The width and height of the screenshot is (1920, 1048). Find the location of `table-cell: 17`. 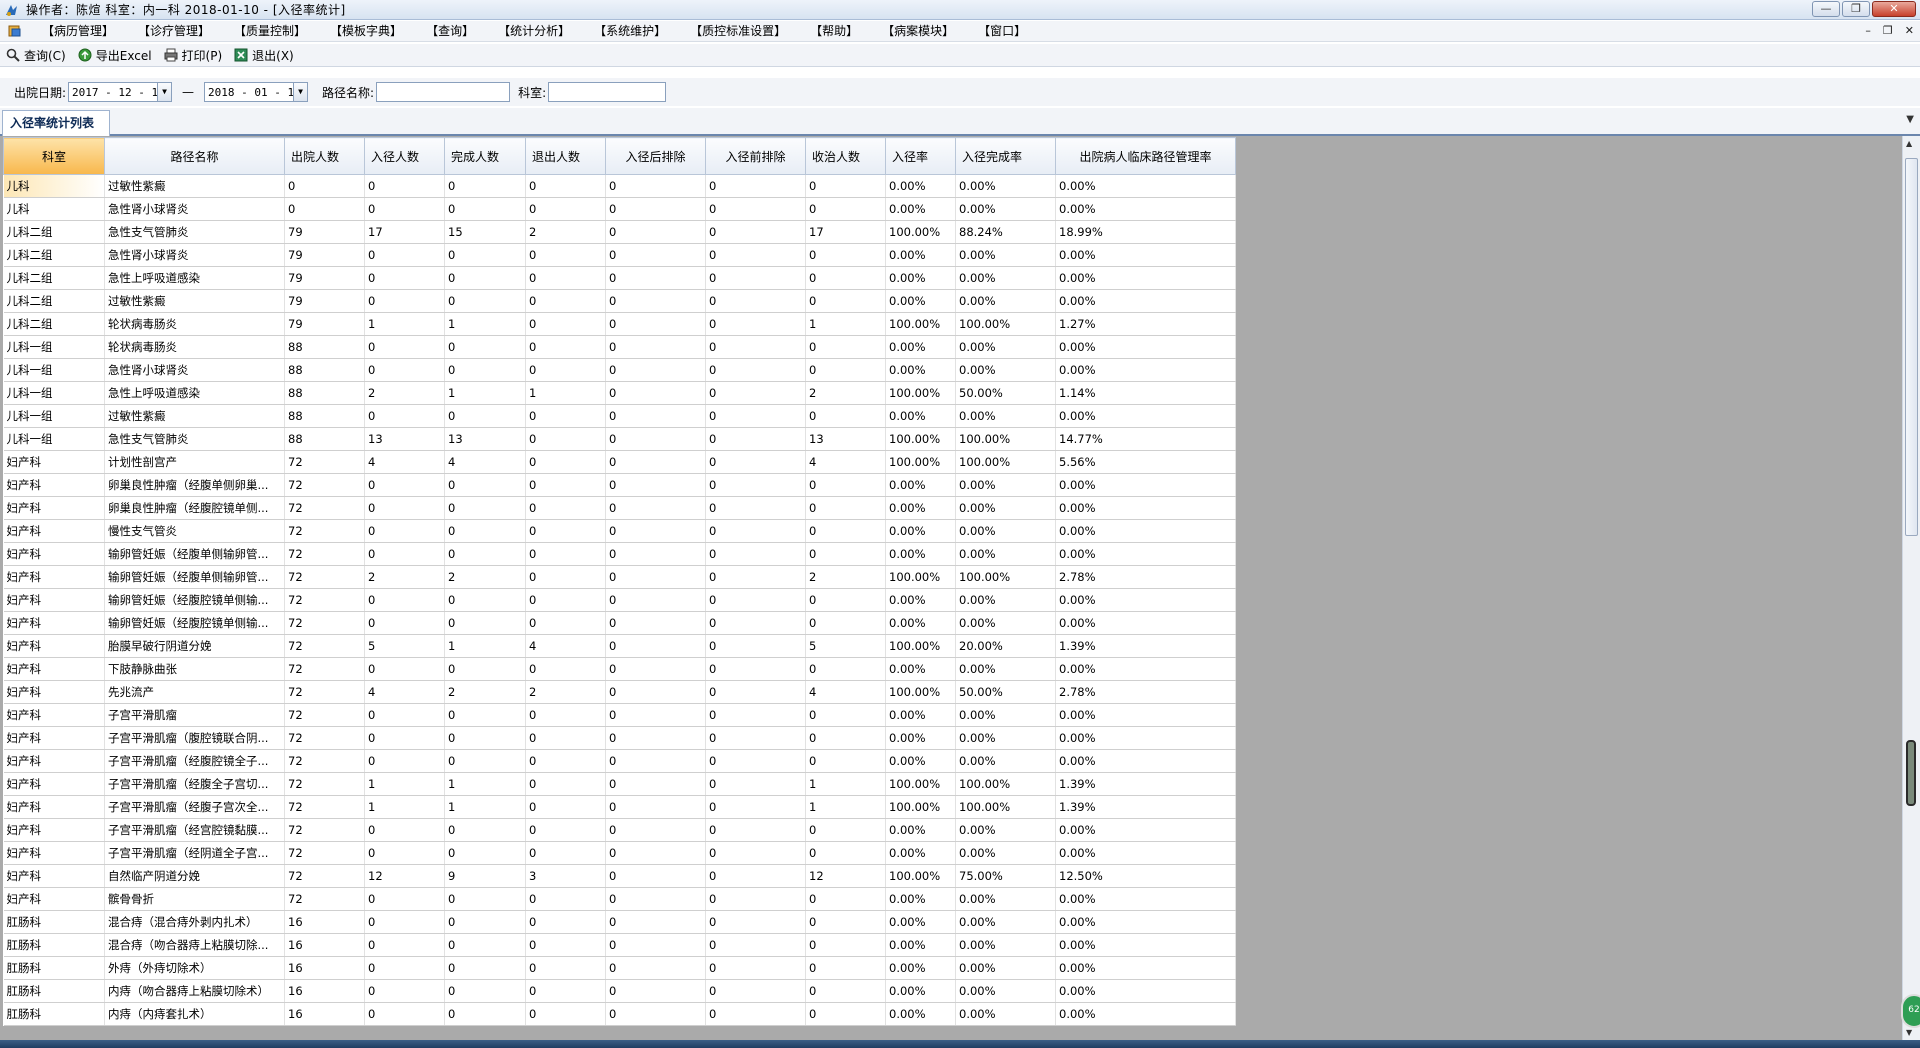

table-cell: 17 is located at coordinates (404, 232).